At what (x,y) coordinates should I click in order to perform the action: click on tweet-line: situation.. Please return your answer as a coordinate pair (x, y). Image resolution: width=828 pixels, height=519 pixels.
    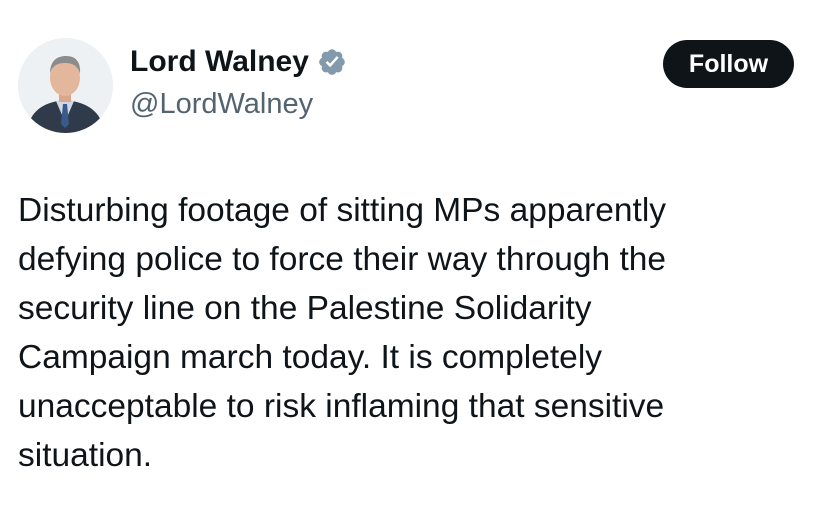
    Looking at the image, I should click on (85, 455).